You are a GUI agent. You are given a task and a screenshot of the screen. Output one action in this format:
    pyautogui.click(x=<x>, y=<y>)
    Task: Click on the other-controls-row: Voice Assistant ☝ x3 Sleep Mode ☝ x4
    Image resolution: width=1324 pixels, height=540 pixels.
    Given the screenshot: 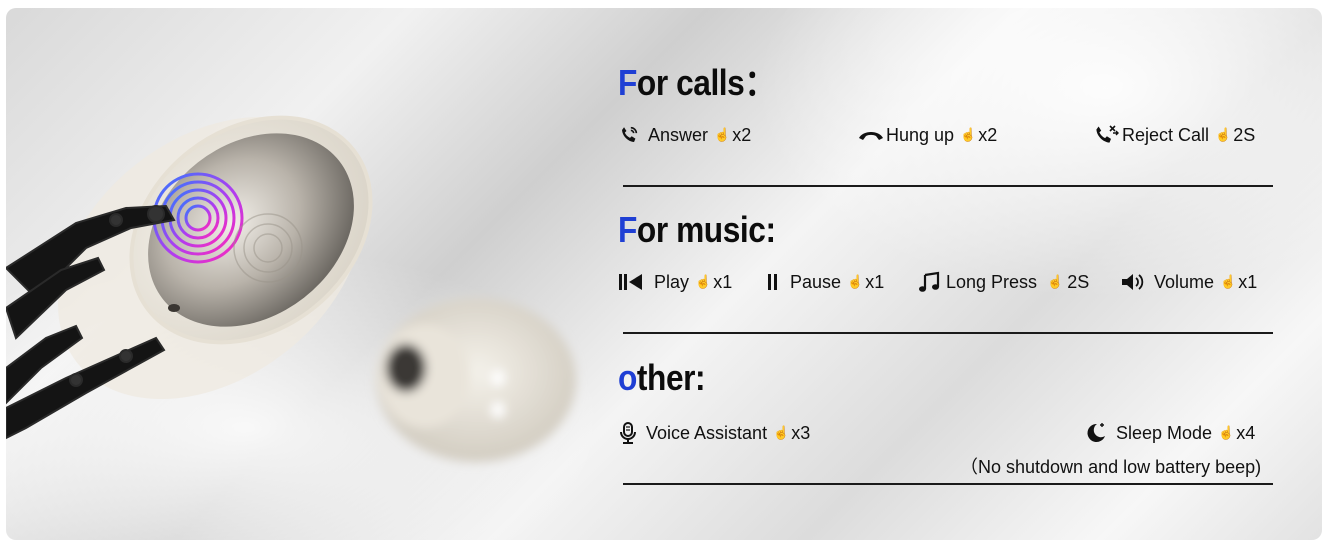 What is the action you would take?
    pyautogui.click(x=946, y=433)
    